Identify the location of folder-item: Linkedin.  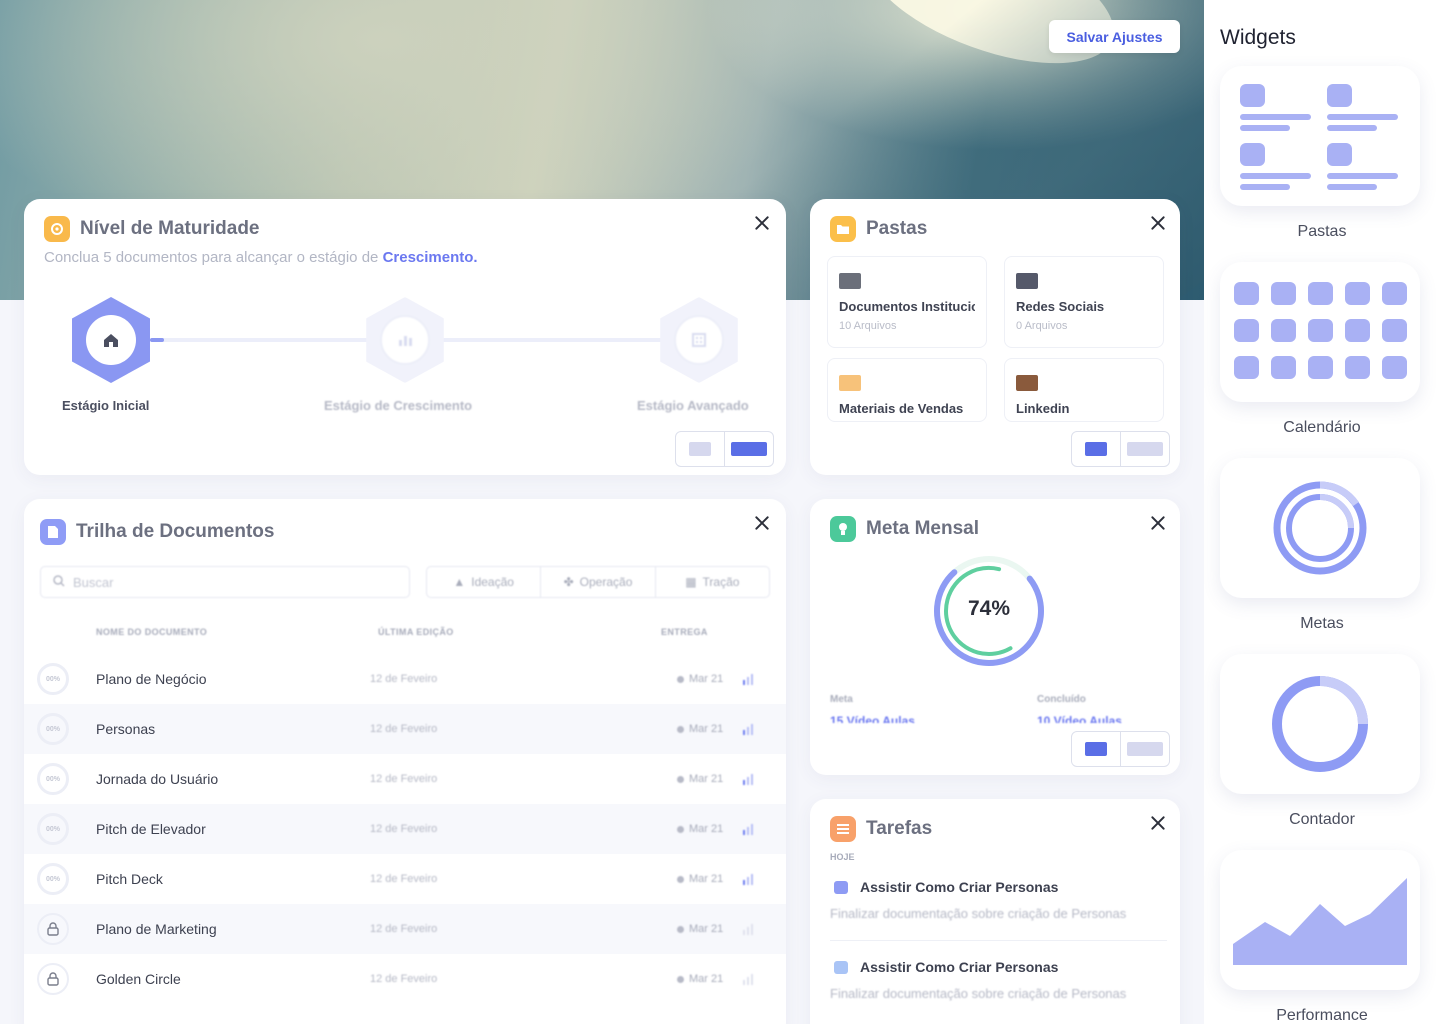
(1084, 390).